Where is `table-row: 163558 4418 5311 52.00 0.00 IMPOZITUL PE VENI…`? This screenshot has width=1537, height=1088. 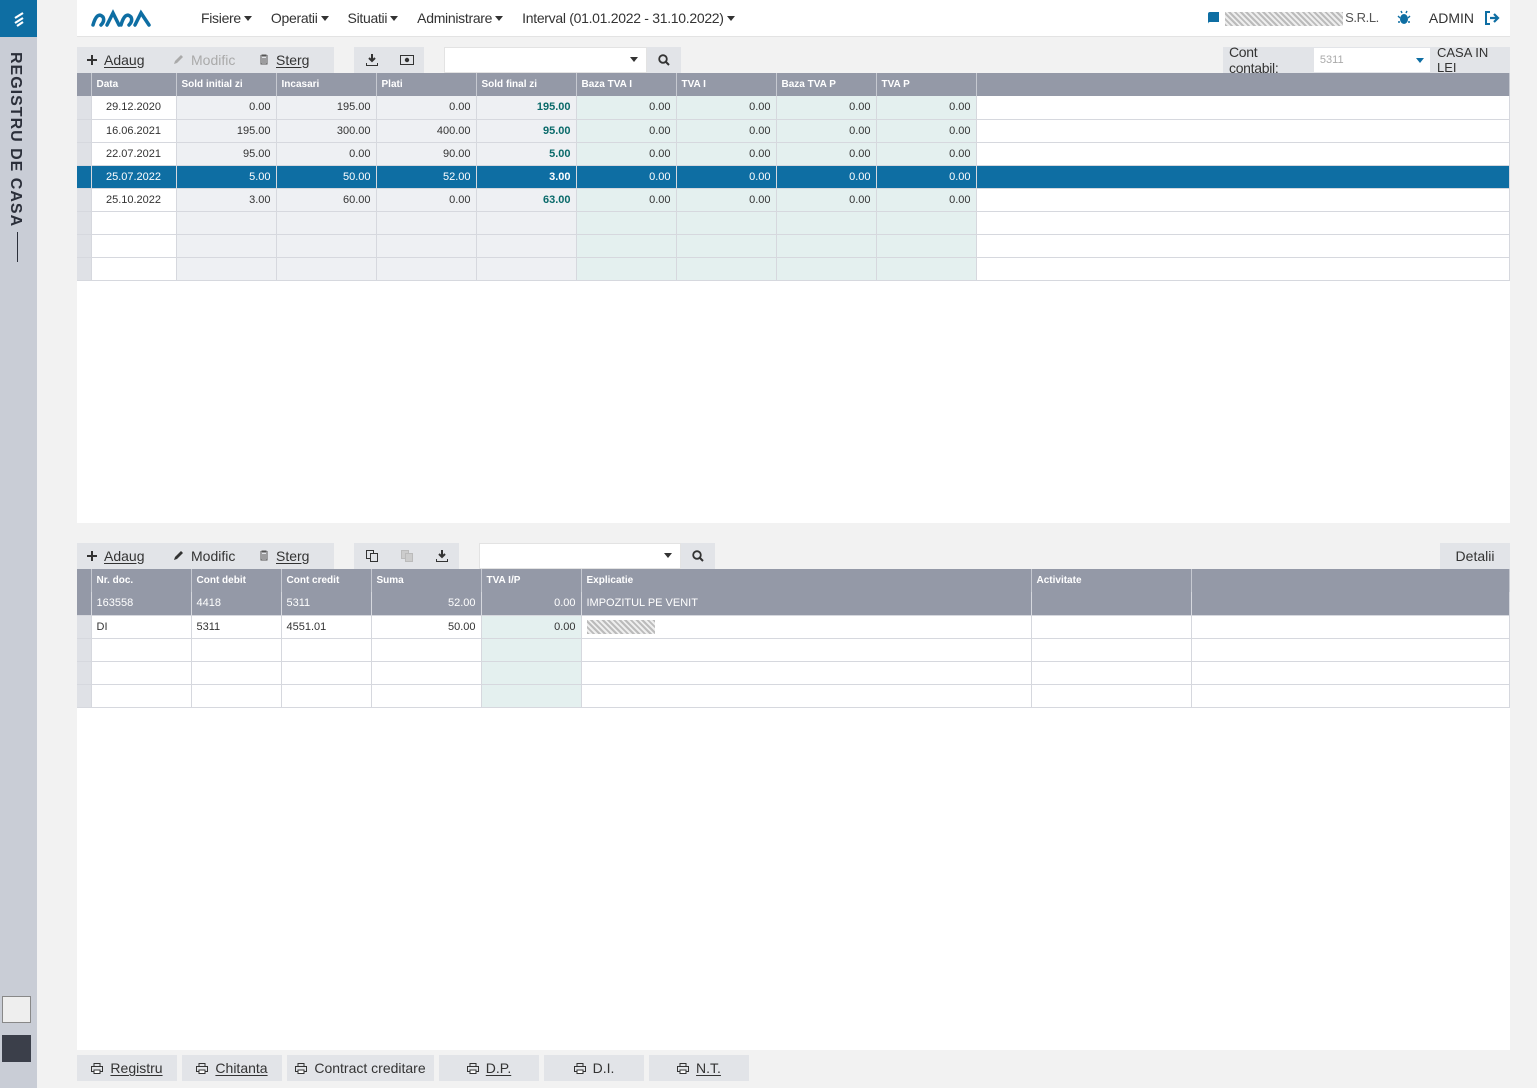
table-row: 163558 4418 5311 52.00 0.00 IMPOZITUL PE VENI… is located at coordinates (793, 604).